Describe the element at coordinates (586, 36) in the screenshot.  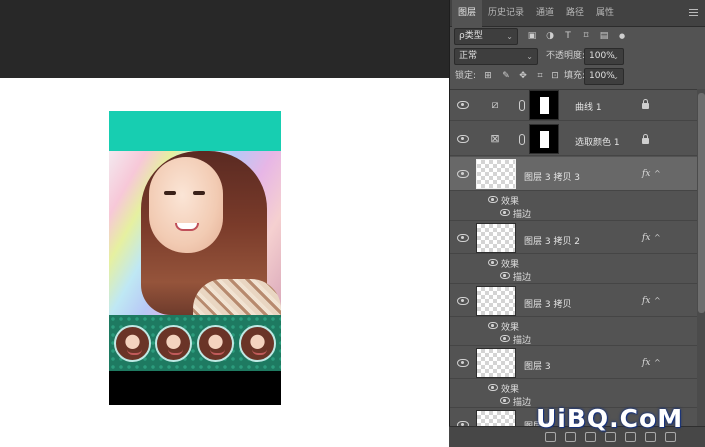
I see `shape-filter-icon: ⌑` at that location.